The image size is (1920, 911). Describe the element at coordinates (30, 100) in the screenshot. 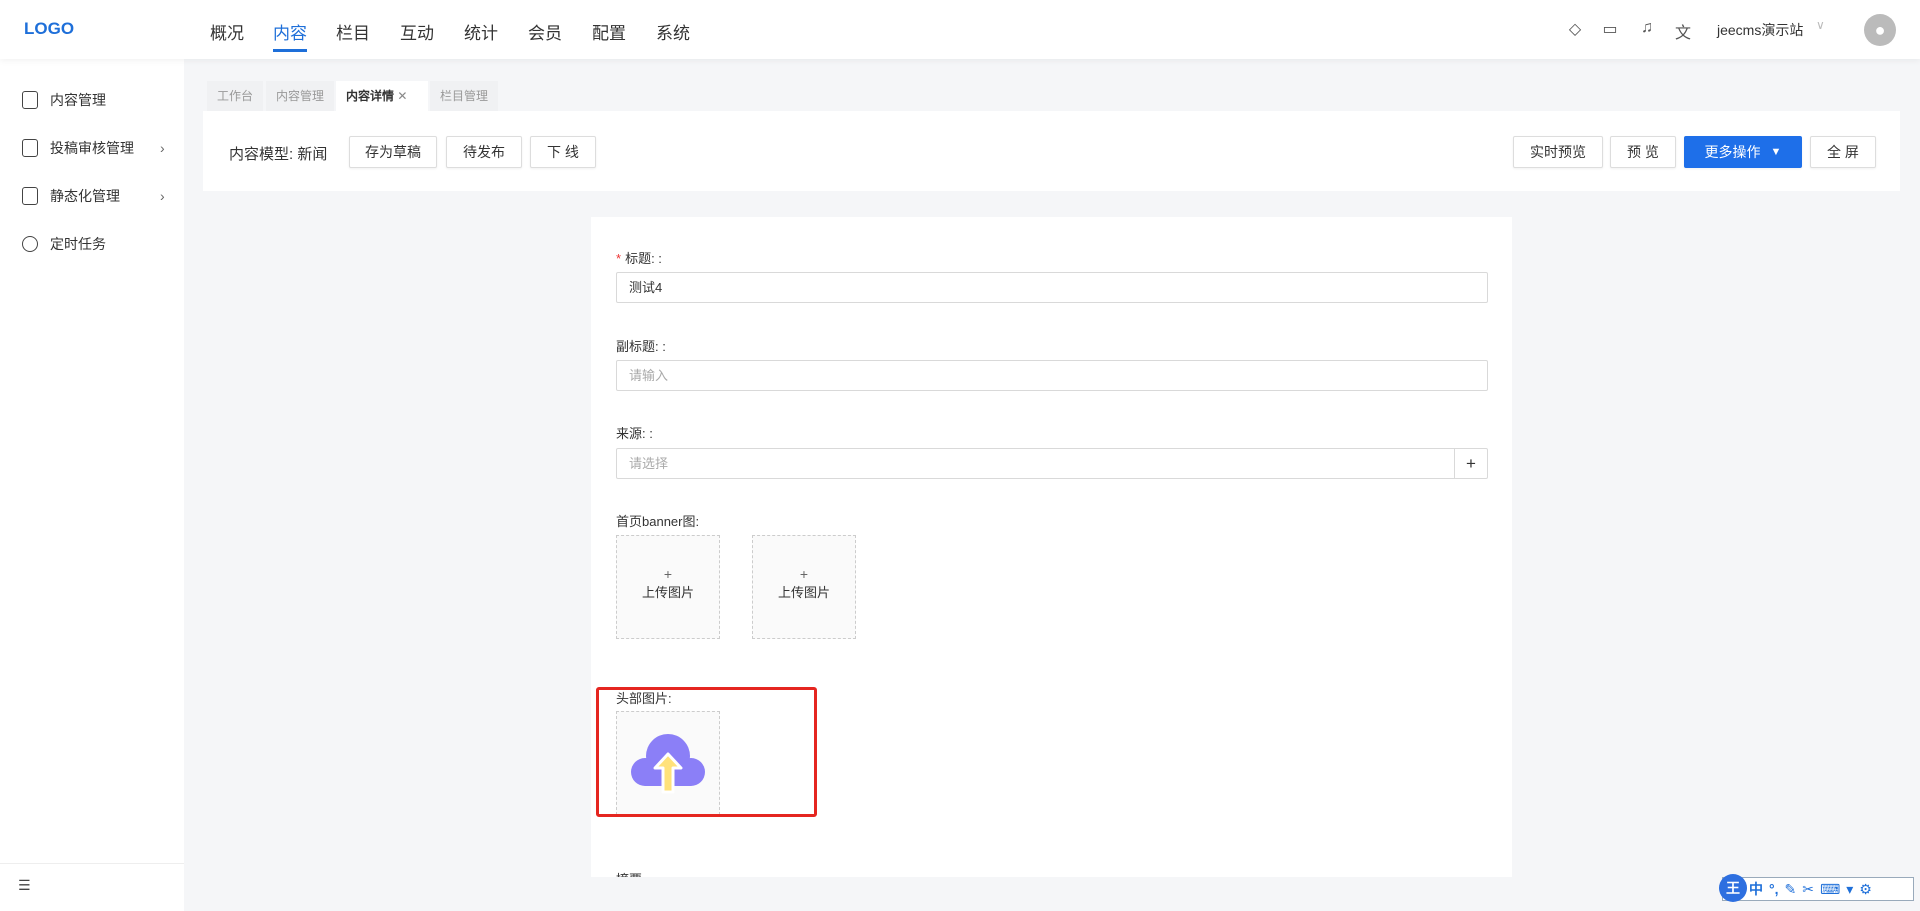

I see `document-icon` at that location.